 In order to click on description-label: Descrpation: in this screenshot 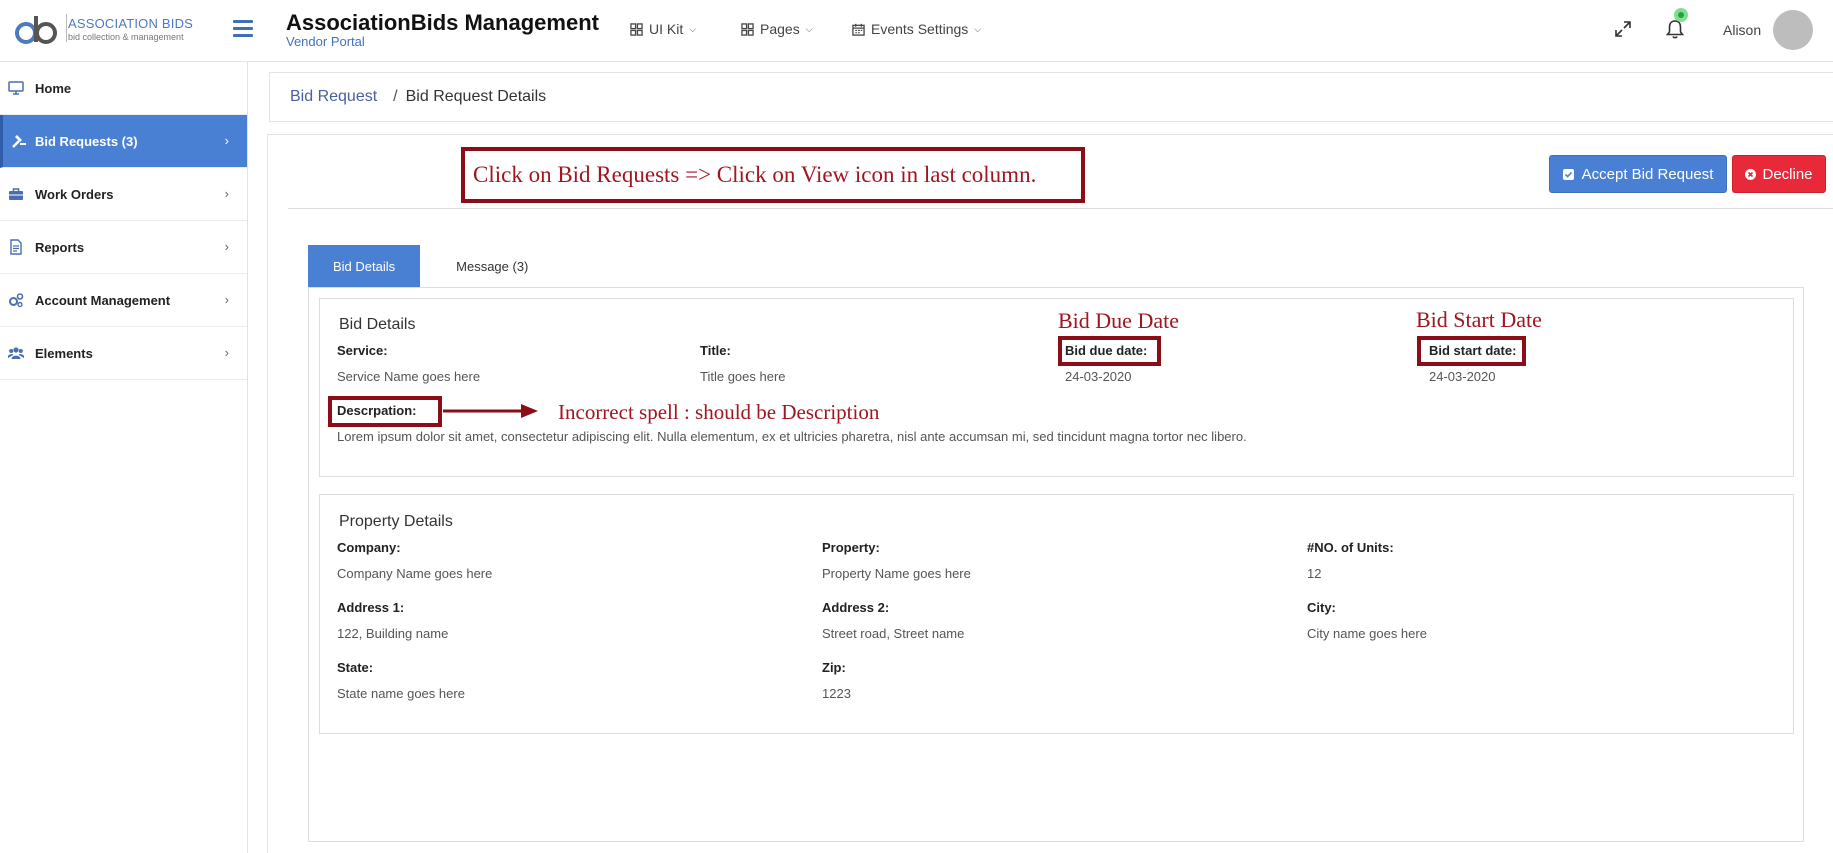, I will do `click(377, 410)`.